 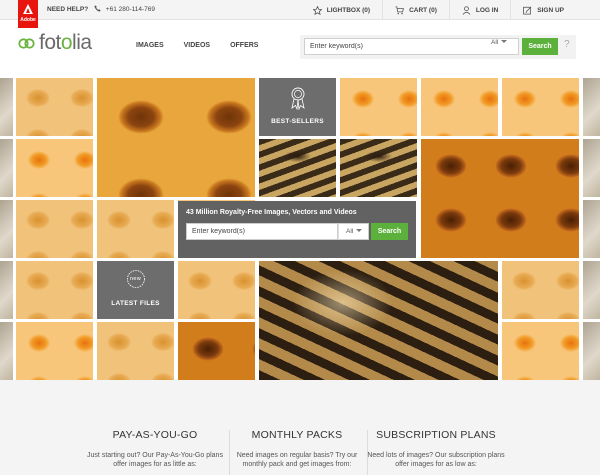 I want to click on help-contact: NEED HELP? +61 280-114-769, so click(x=101, y=9).